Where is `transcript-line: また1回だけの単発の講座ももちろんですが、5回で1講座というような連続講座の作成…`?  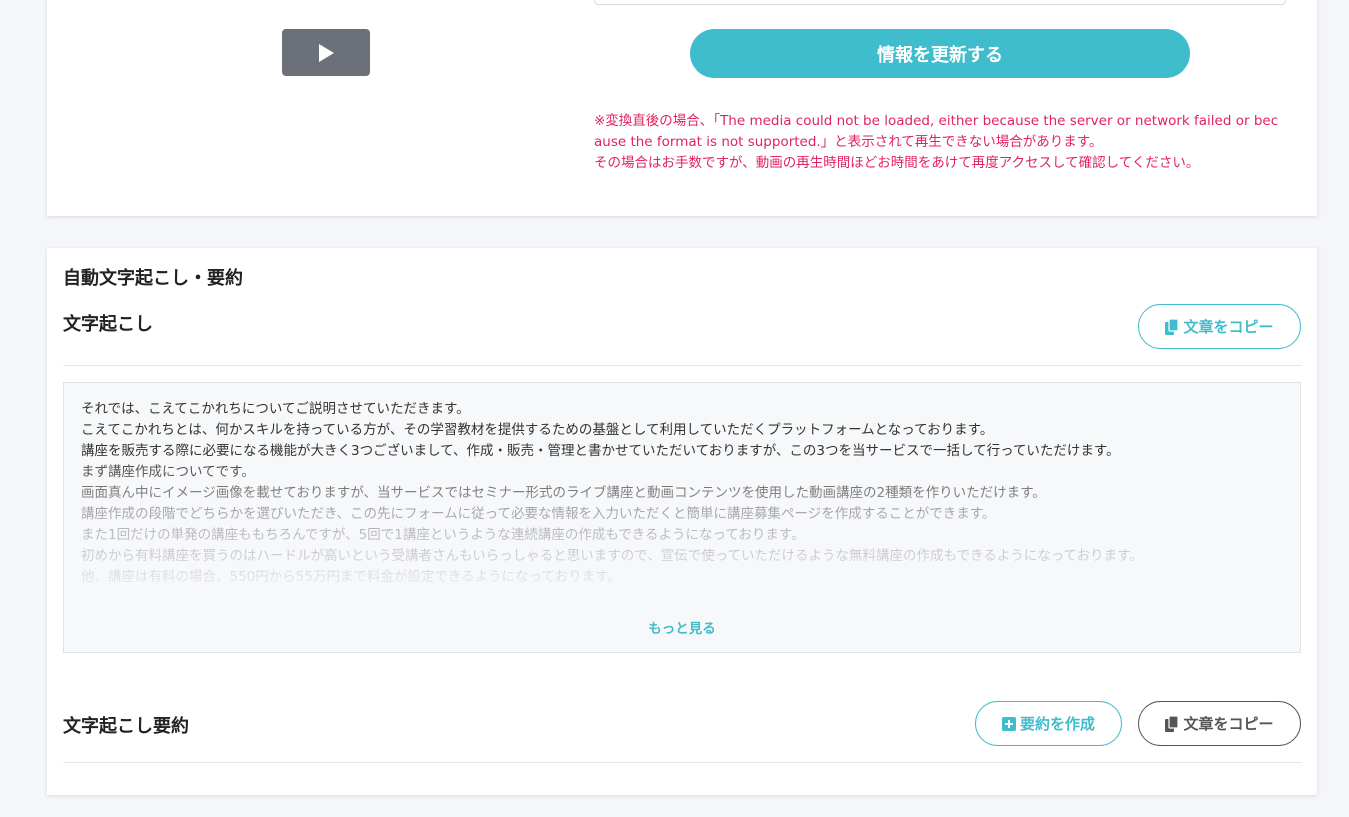
transcript-line: また1回だけの単発の講座ももちろんですが、5回で1講座というような連続講座の作成… is located at coordinates (443, 535).